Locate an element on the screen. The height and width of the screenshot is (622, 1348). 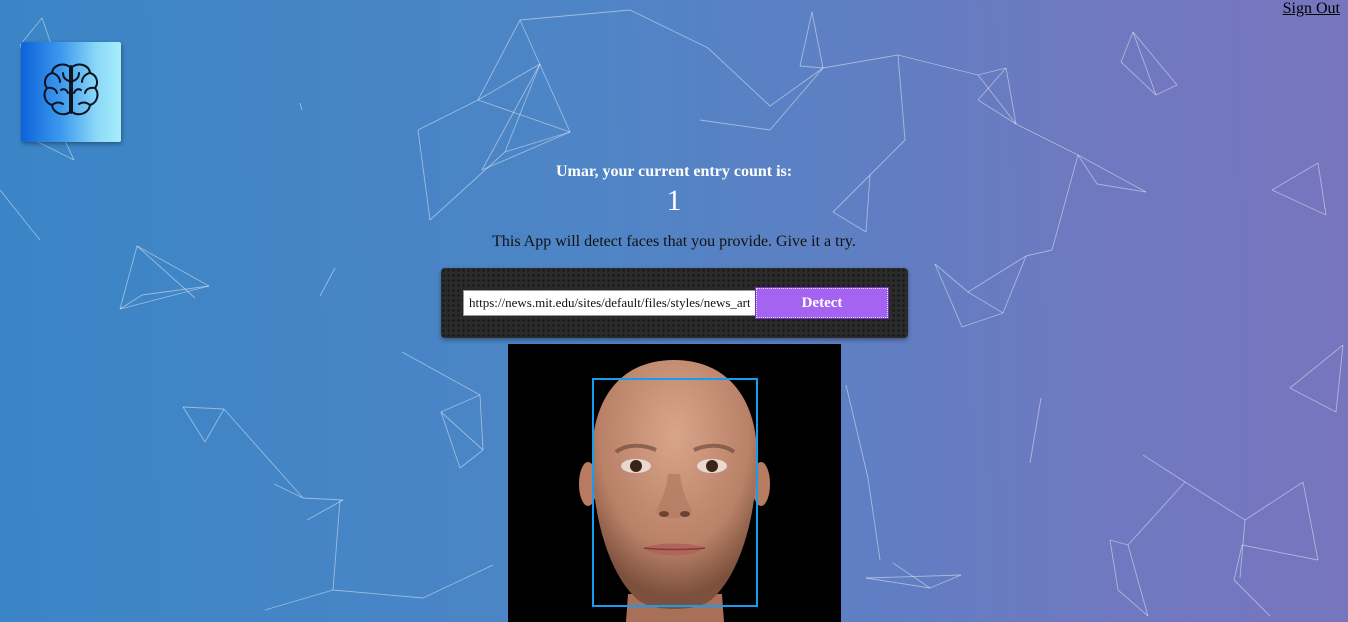
face-bounding-box is located at coordinates (675, 492).